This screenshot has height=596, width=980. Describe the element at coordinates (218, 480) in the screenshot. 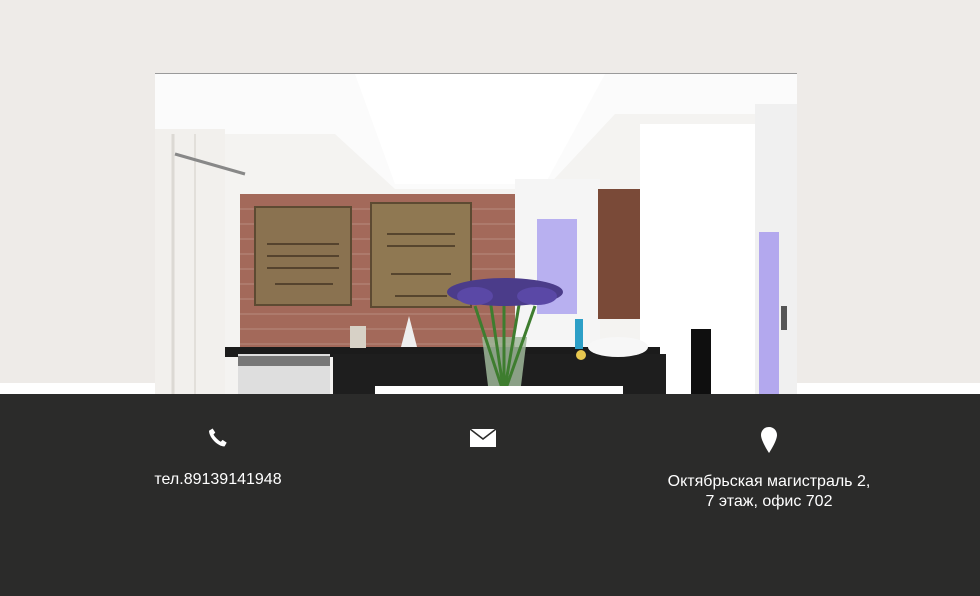

I see `phone-number: тел.89139141948` at that location.